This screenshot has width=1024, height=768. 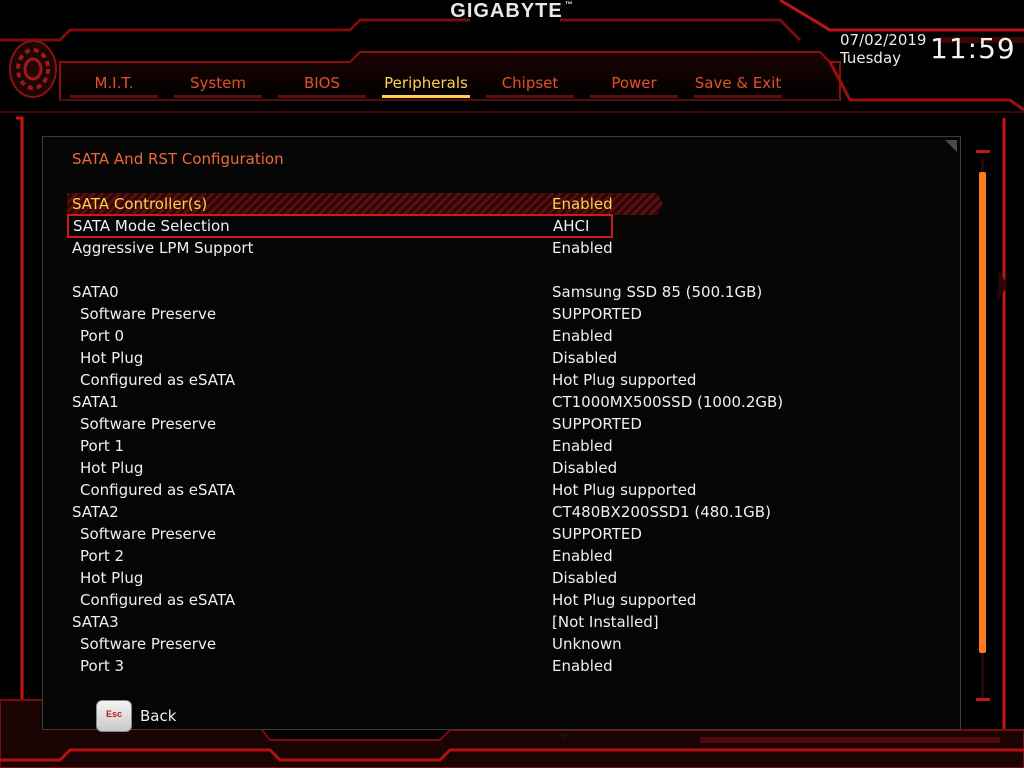 What do you see at coordinates (587, 644) in the screenshot?
I see `setting-value: Unknown` at bounding box center [587, 644].